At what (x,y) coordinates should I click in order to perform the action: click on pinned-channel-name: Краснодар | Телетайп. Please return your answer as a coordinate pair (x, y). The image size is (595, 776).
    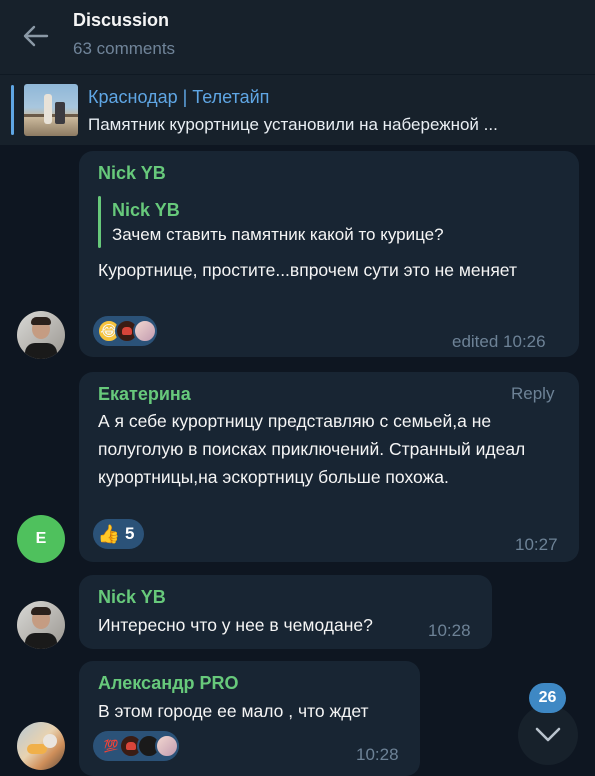
    Looking at the image, I should click on (179, 97).